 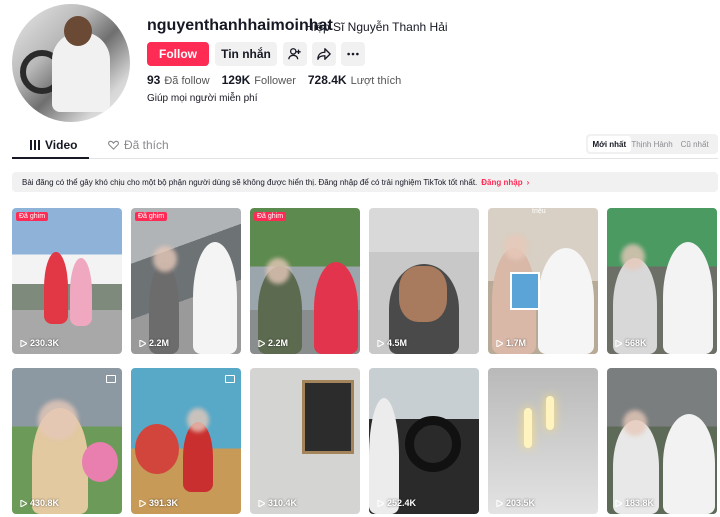 What do you see at coordinates (516, 343) in the screenshot?
I see `view-count-text: 1.7M` at bounding box center [516, 343].